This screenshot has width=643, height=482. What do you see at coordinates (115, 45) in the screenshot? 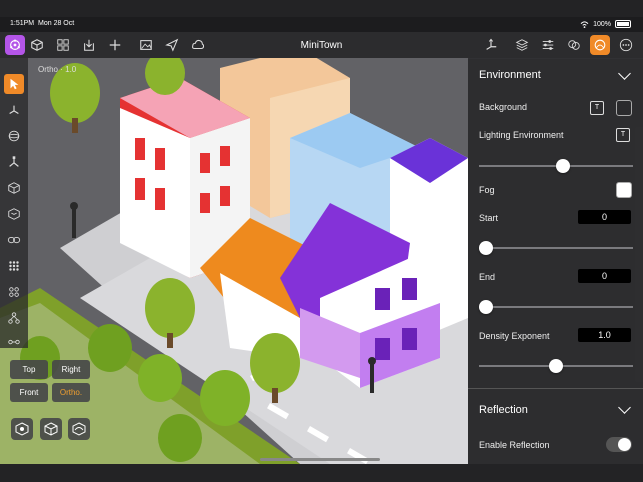
I see `plus-icon` at bounding box center [115, 45].